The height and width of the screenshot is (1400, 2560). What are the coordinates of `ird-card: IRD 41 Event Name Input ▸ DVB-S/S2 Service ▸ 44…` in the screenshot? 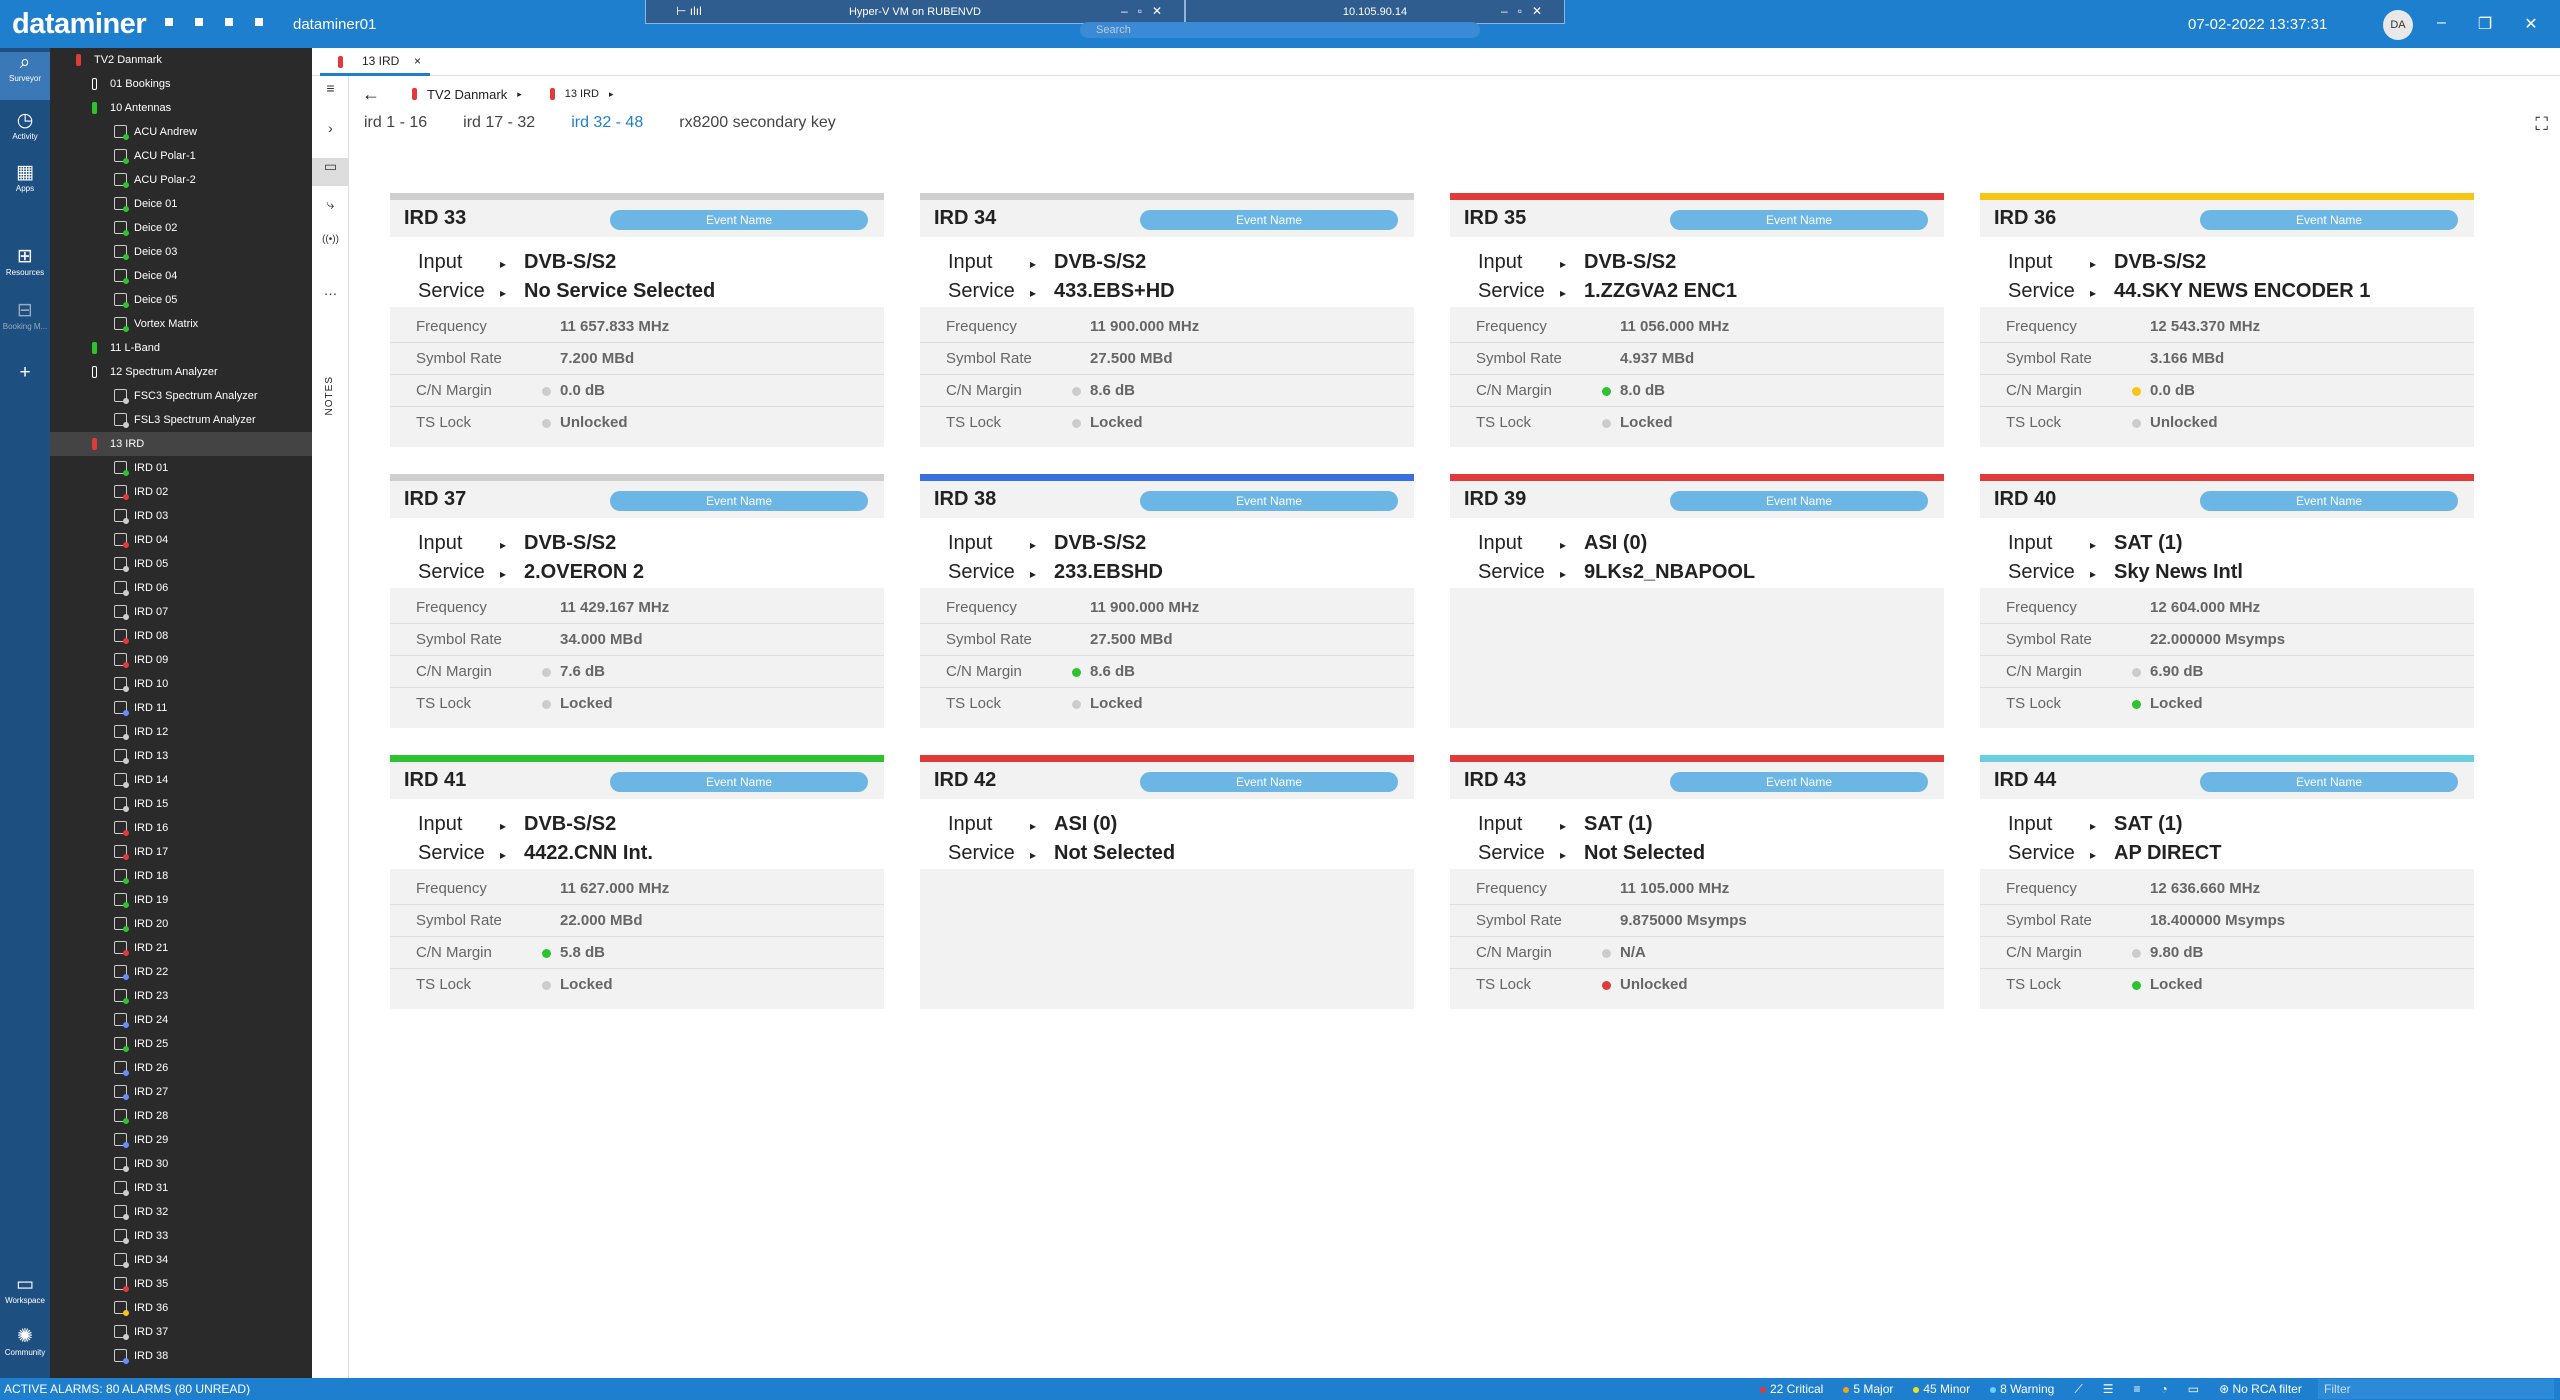 It's located at (637, 882).